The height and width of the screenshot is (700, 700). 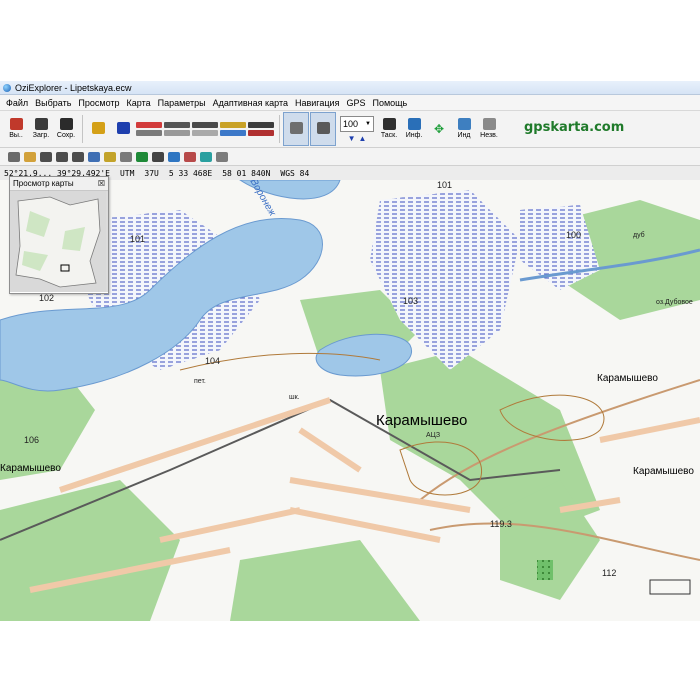 I want to click on grid-icon, so click(x=110, y=156).